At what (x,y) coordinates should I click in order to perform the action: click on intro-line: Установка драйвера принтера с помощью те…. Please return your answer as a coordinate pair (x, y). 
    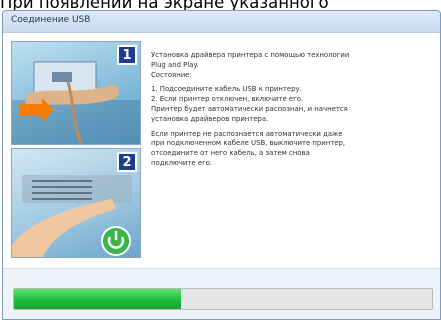
    Looking at the image, I should click on (250, 55).